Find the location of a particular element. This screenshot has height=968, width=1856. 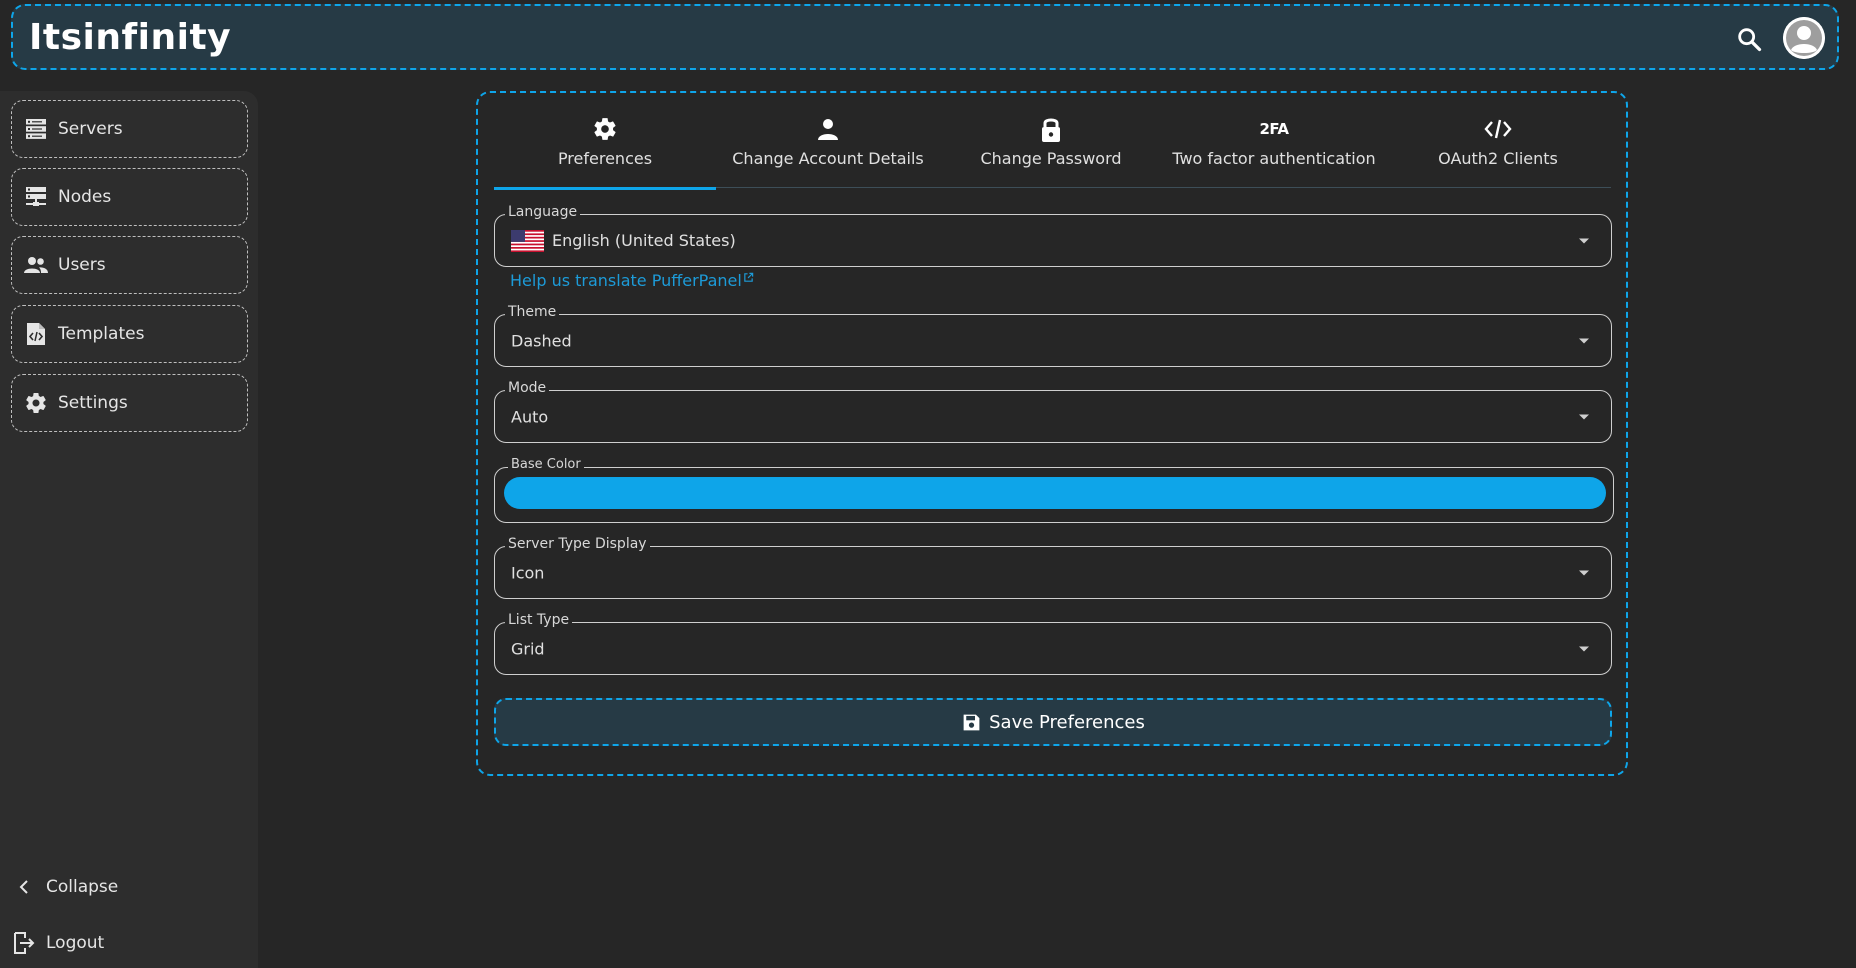

base-color-field: Base Color is located at coordinates (1054, 490).